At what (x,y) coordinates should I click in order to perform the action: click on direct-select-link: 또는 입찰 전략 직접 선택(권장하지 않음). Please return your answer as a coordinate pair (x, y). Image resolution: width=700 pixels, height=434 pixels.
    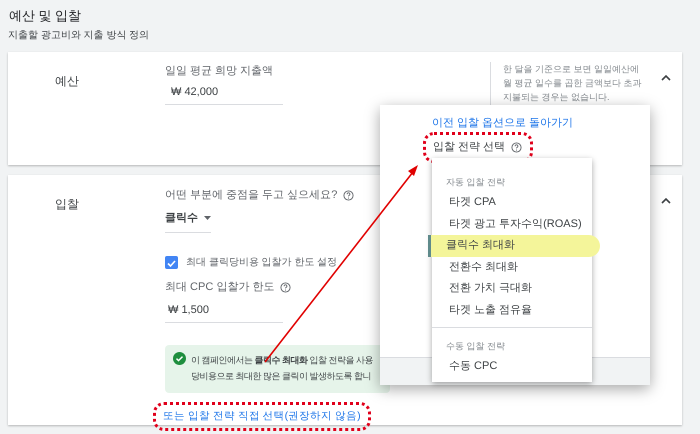
    Looking at the image, I should click on (262, 416).